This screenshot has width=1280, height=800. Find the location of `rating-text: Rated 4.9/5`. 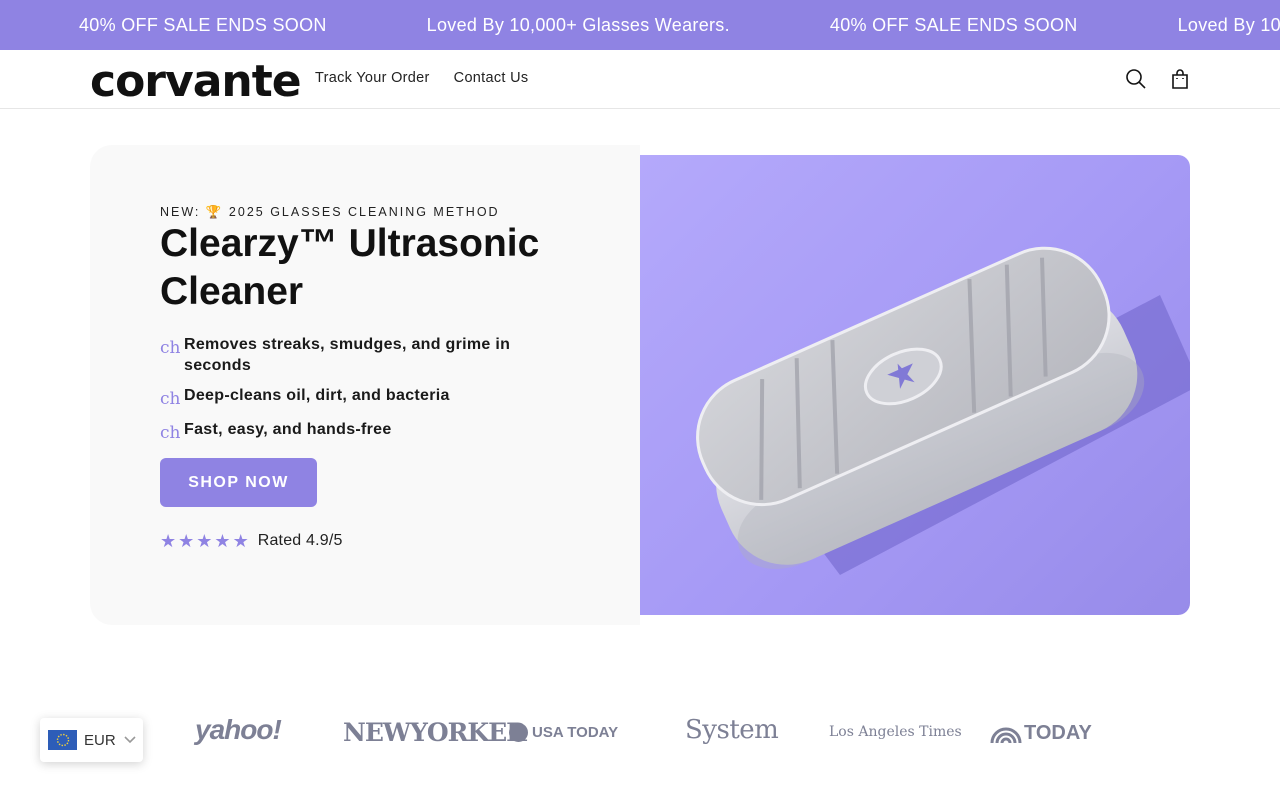

rating-text: Rated 4.9/5 is located at coordinates (300, 540).